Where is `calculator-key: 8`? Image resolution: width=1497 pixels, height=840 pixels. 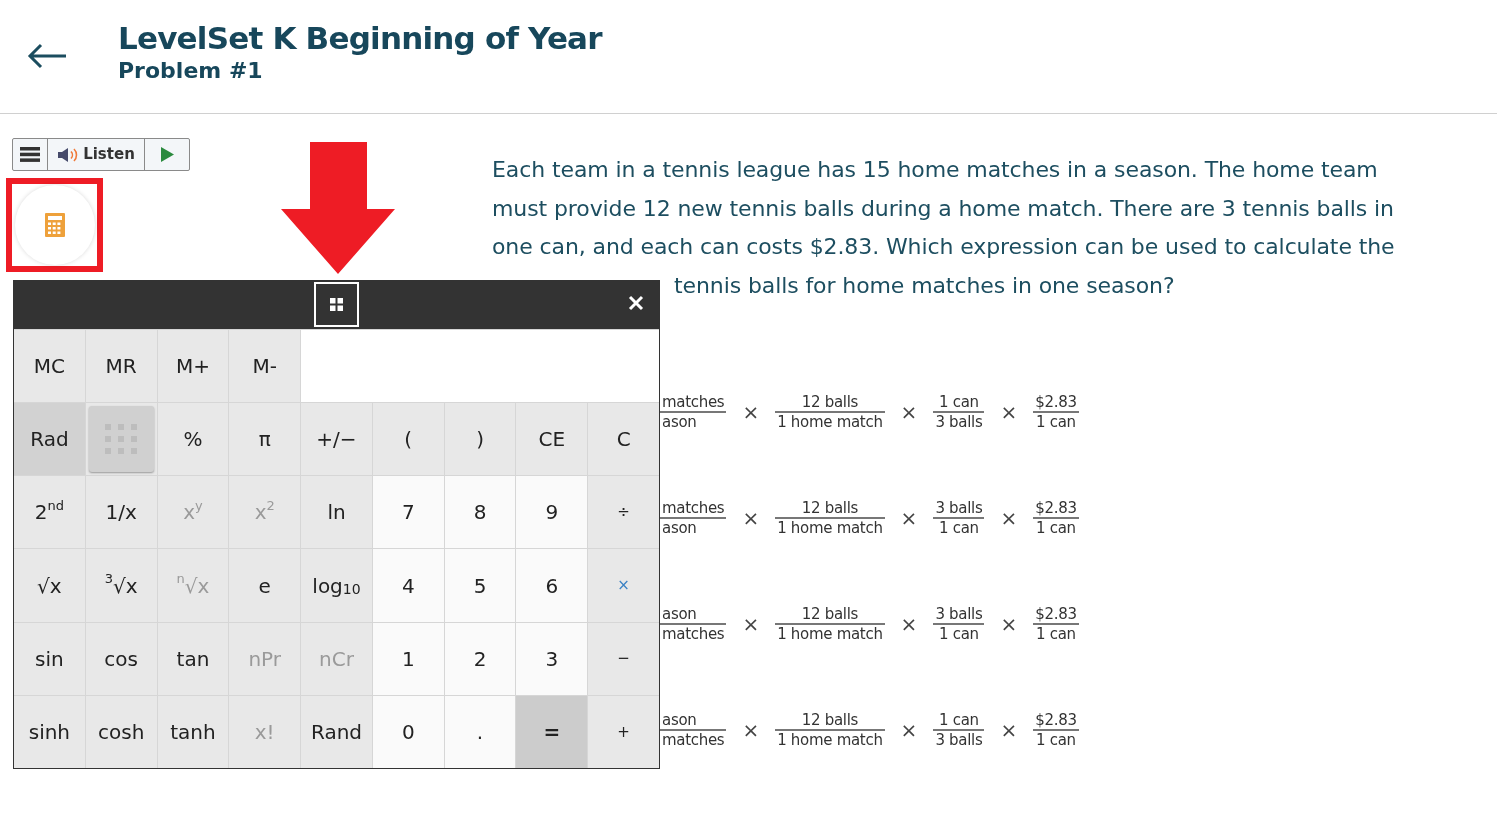 calculator-key: 8 is located at coordinates (480, 512).